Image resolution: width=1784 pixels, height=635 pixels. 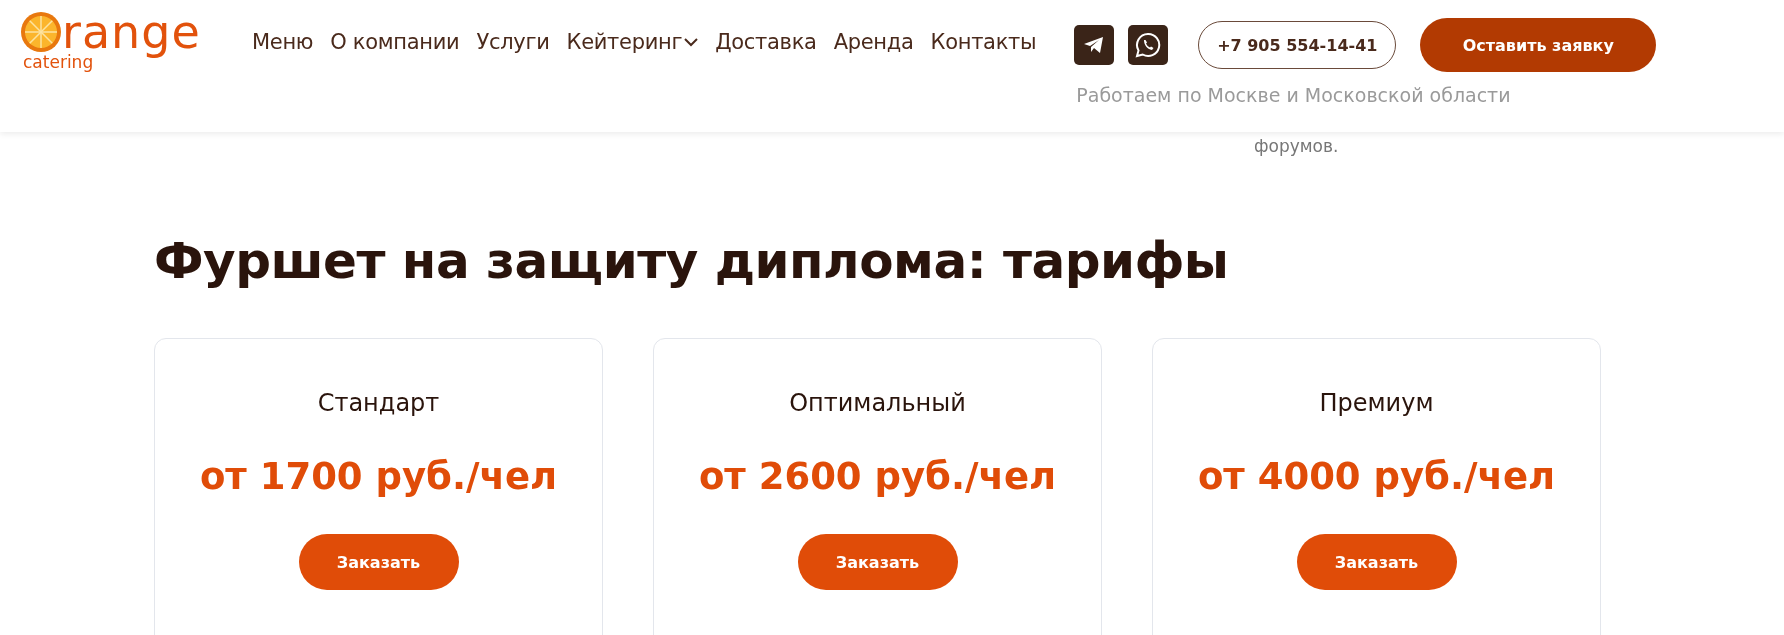 I want to click on section-title: Фуршет на защиту диплома: тарифы, so click(x=692, y=261).